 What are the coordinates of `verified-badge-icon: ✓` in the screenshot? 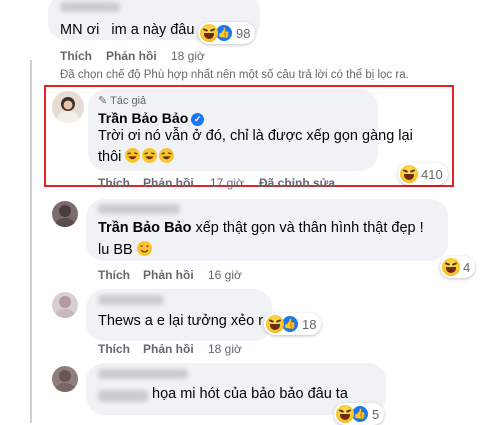 It's located at (198, 119).